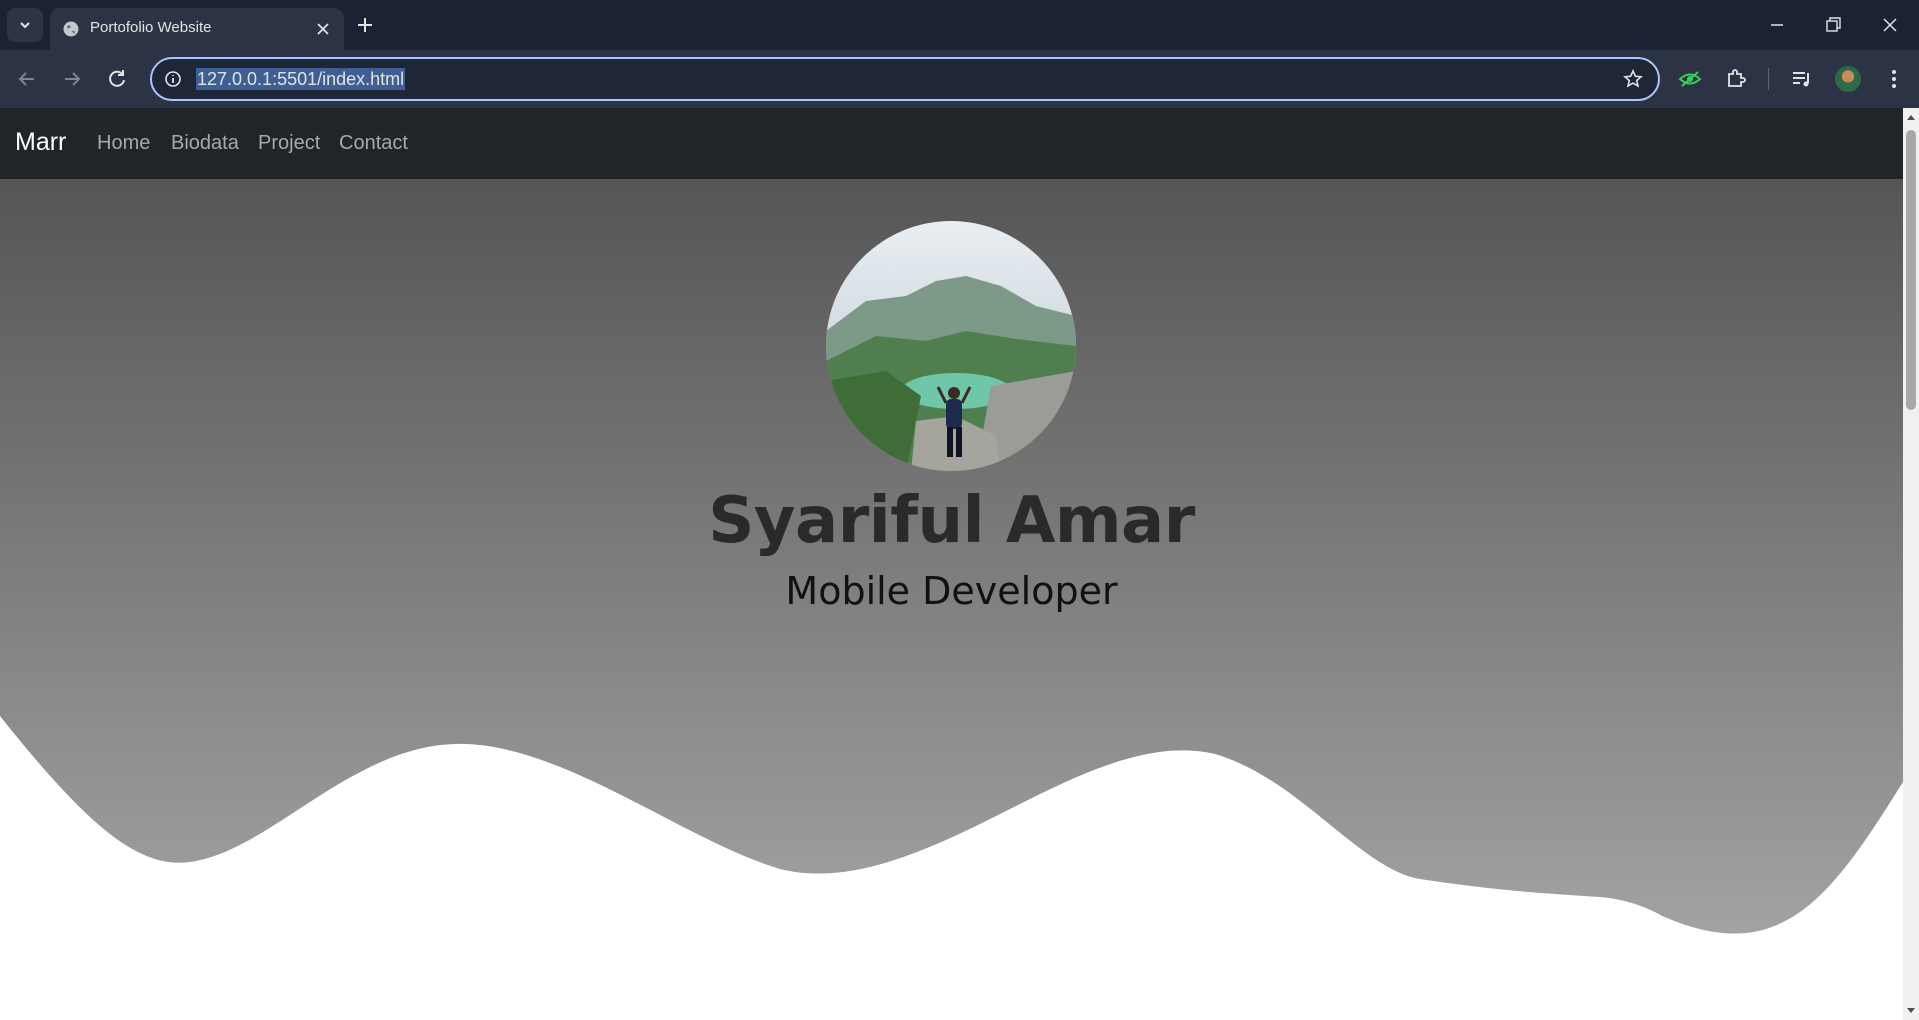  Describe the element at coordinates (123, 143) in the screenshot. I see `nav-link-home: Home` at that location.